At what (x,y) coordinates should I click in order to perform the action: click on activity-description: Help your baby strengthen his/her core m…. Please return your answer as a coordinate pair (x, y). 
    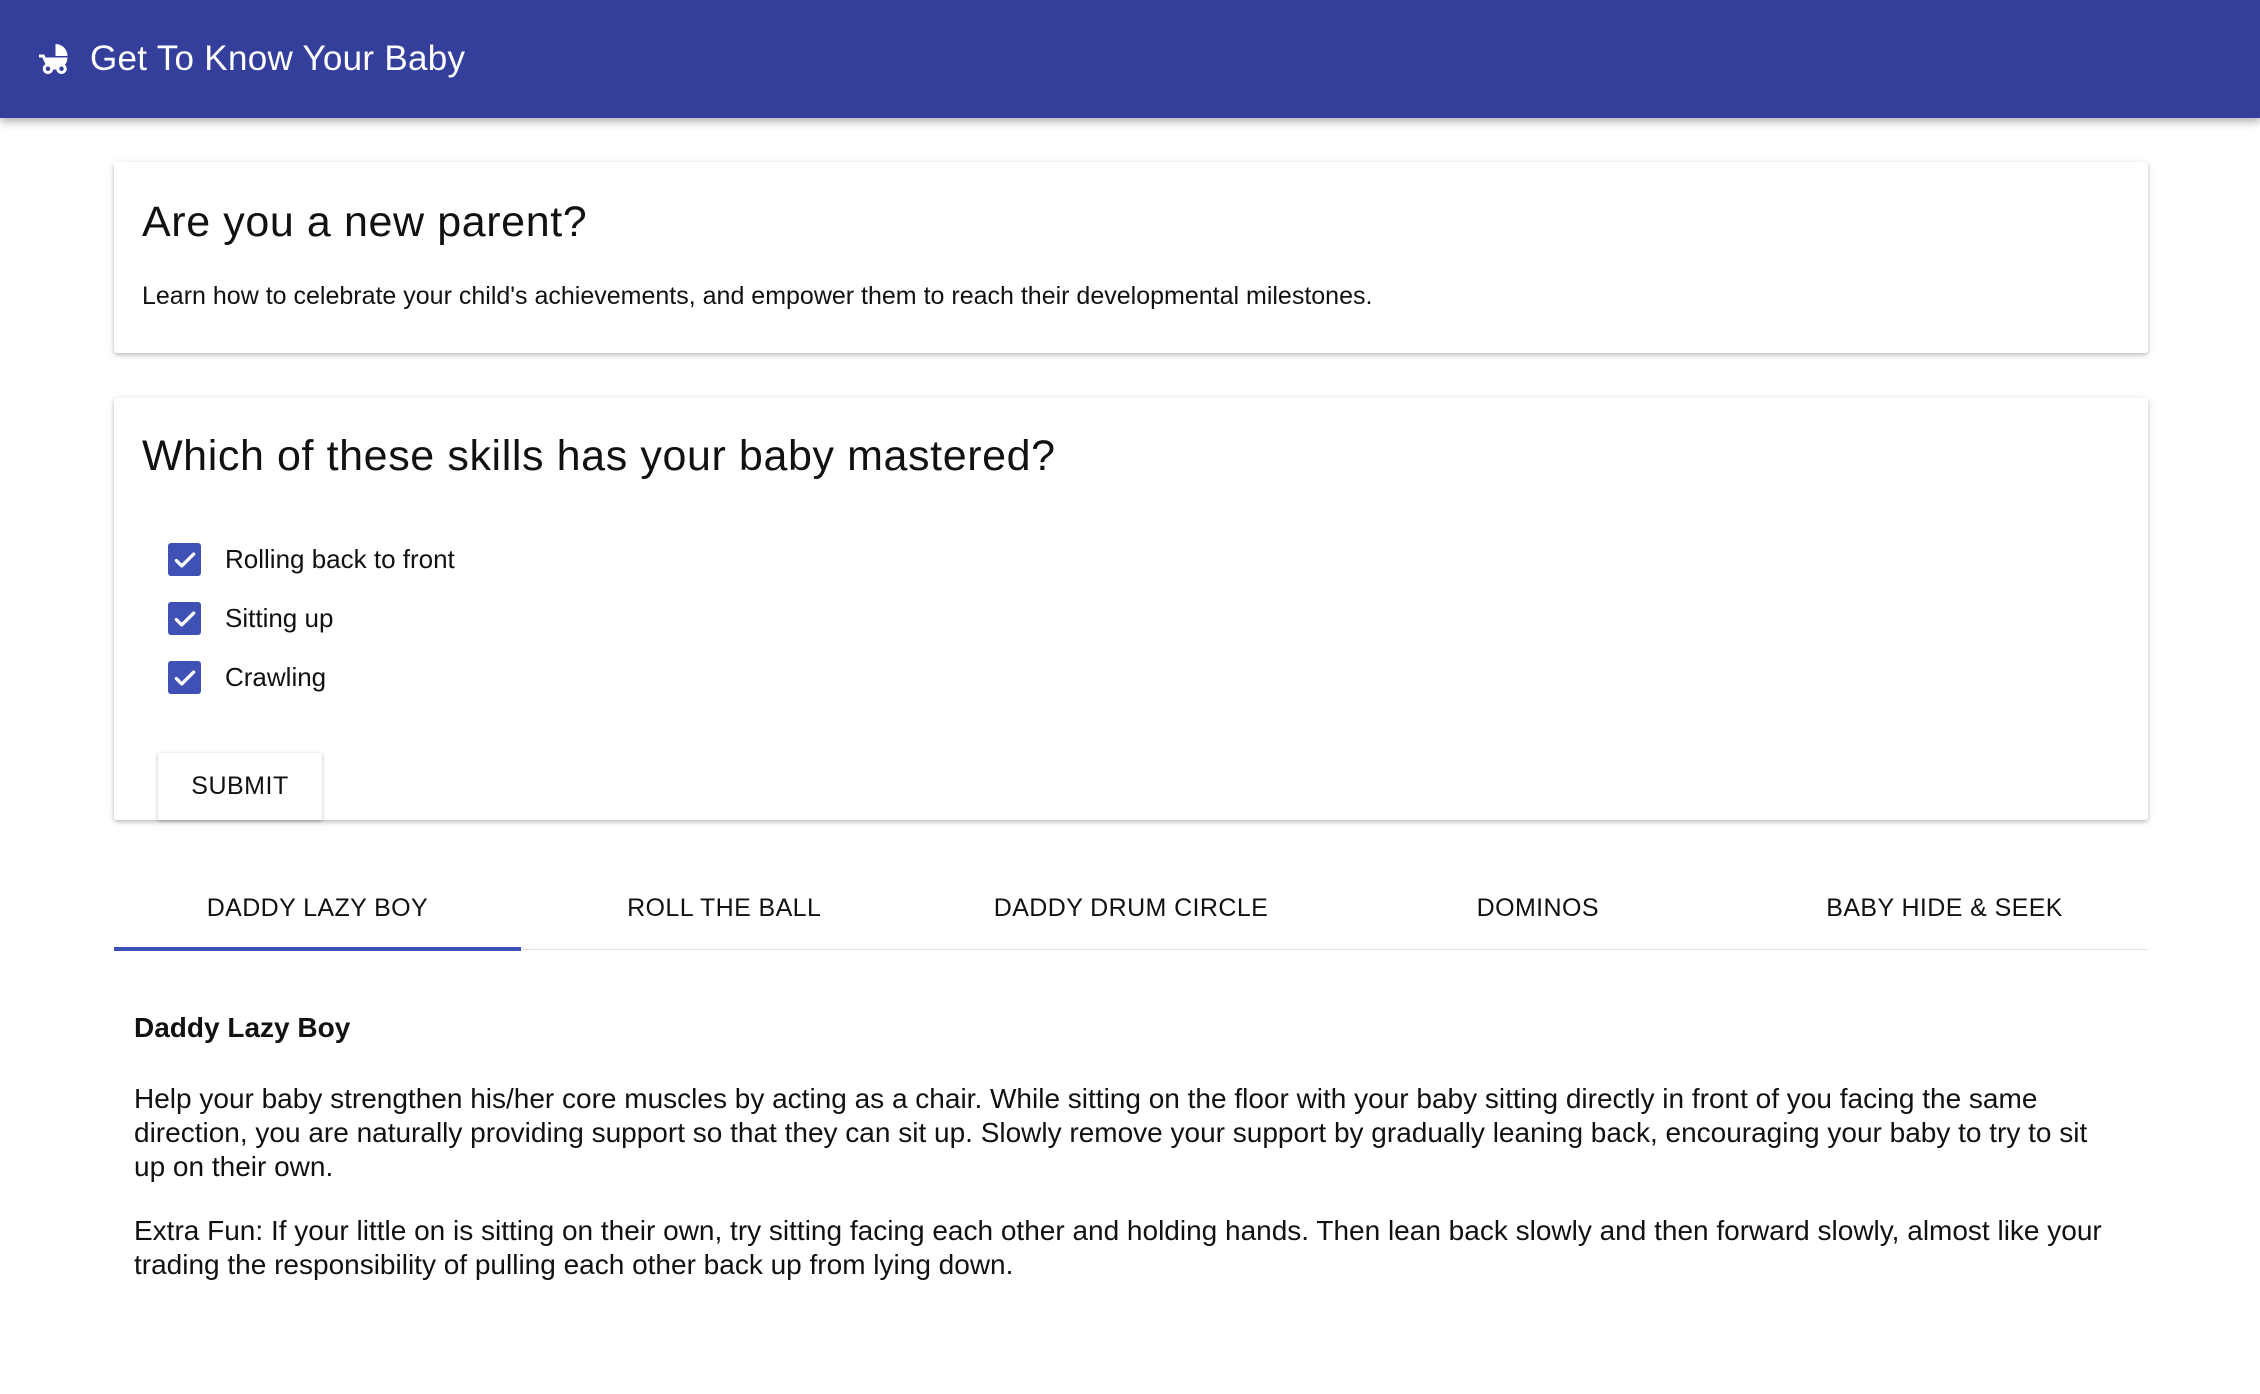
    Looking at the image, I should click on (1111, 1132).